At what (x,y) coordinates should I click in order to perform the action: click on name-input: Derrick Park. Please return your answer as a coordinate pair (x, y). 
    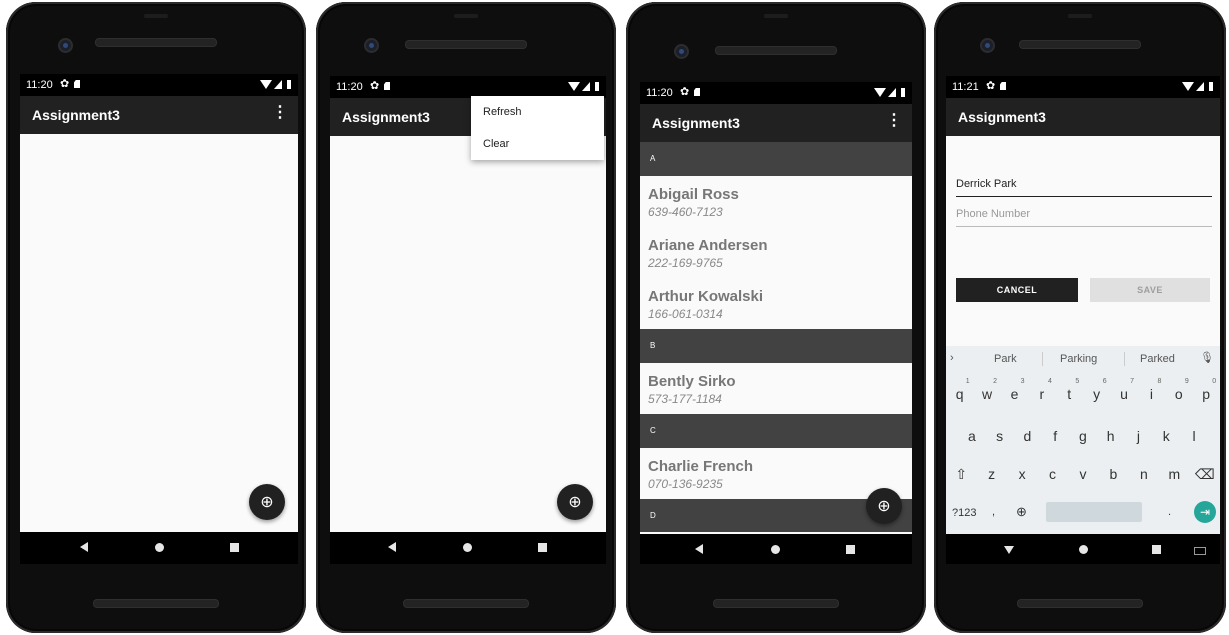
    Looking at the image, I should click on (1084, 187).